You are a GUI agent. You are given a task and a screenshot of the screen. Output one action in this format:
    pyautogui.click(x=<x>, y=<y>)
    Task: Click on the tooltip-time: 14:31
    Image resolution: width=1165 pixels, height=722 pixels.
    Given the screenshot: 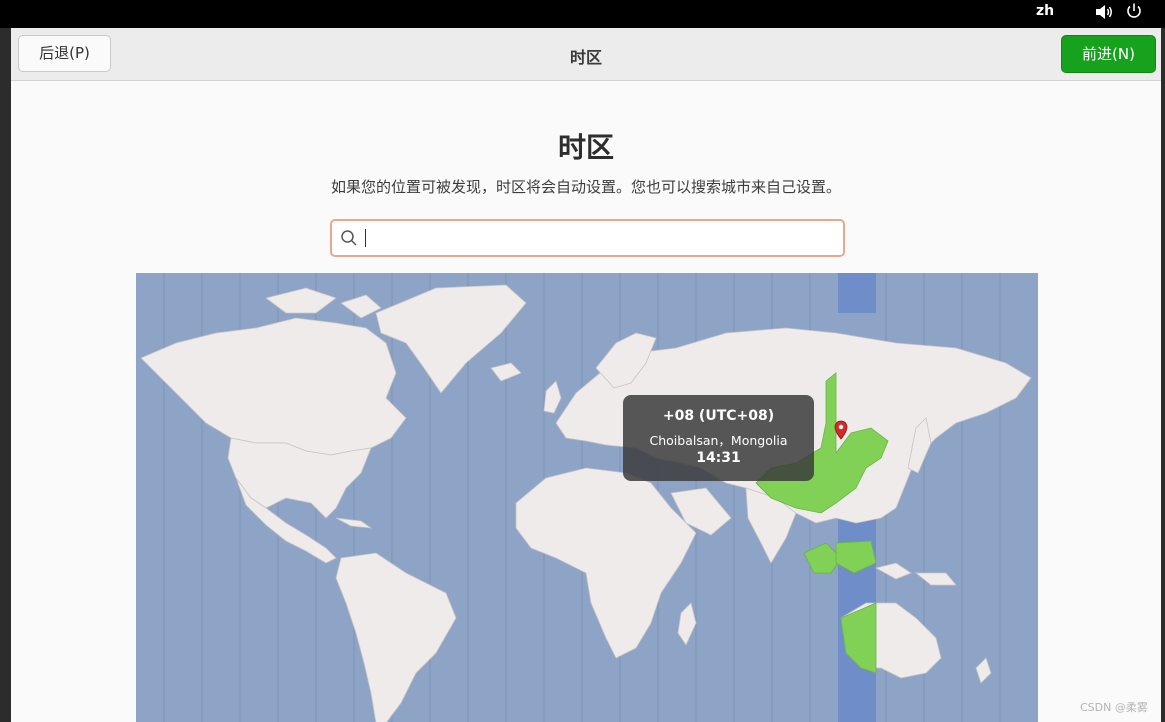 What is the action you would take?
    pyautogui.click(x=718, y=458)
    